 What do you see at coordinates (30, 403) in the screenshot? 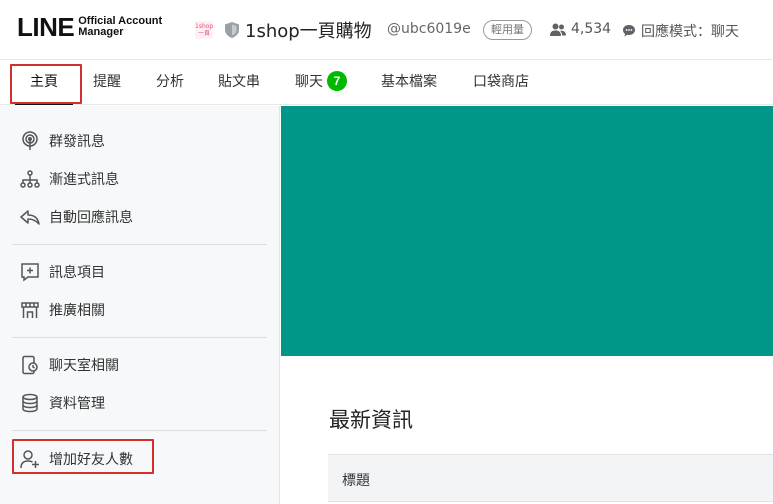
I see `database-icon` at bounding box center [30, 403].